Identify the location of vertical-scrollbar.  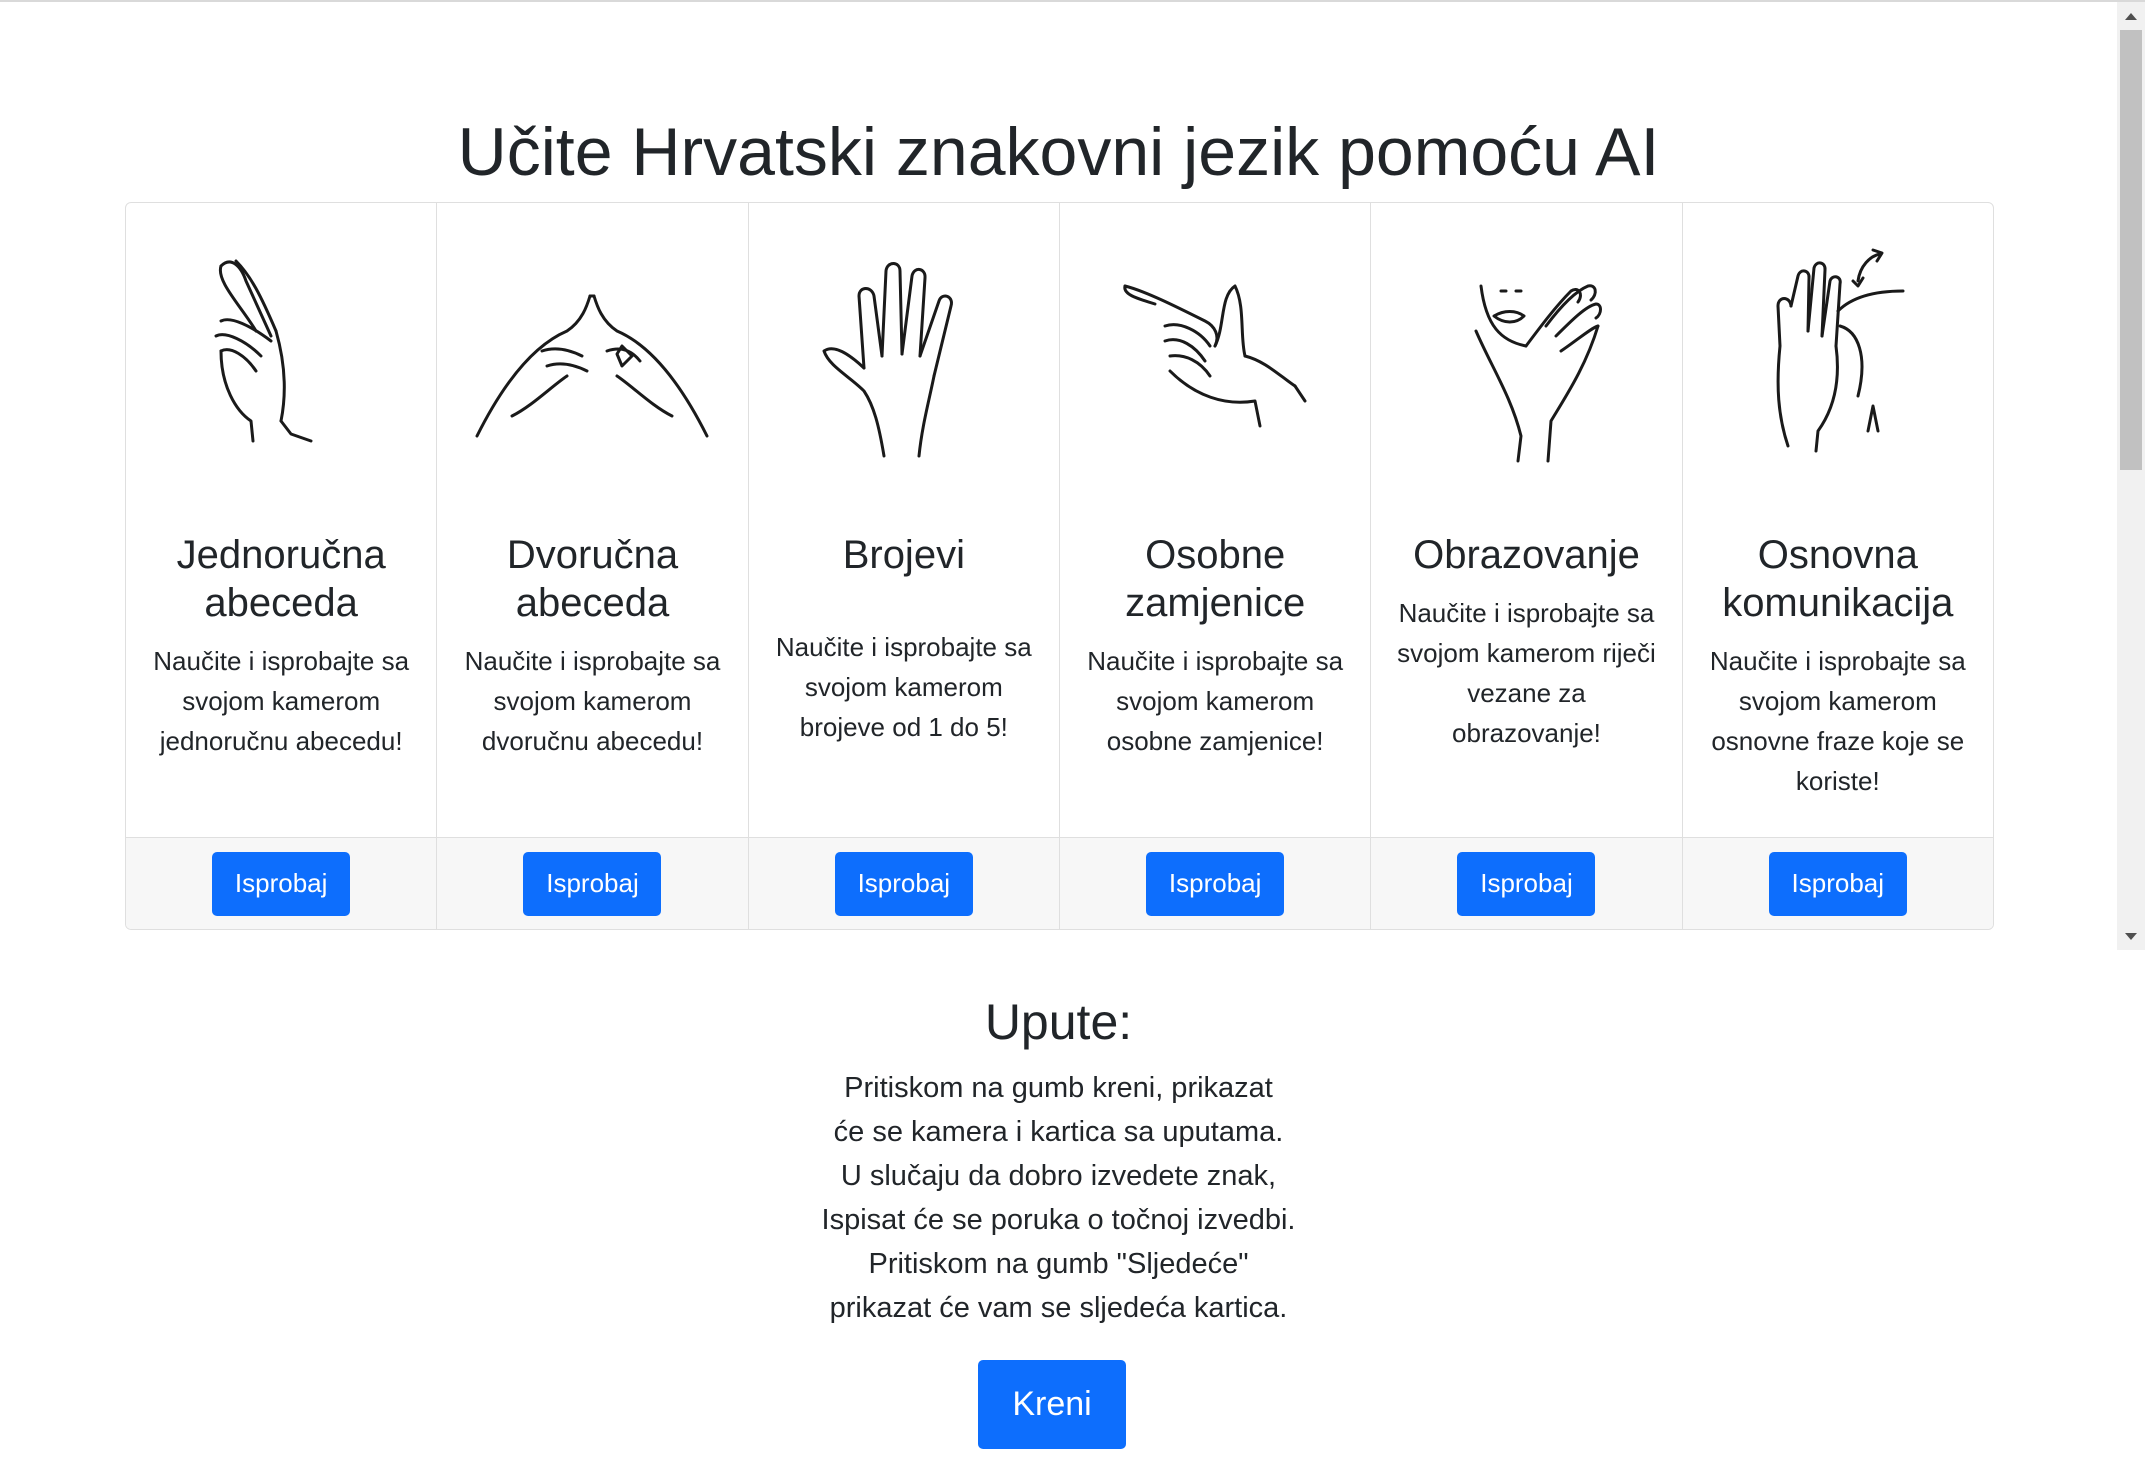
(2131, 476).